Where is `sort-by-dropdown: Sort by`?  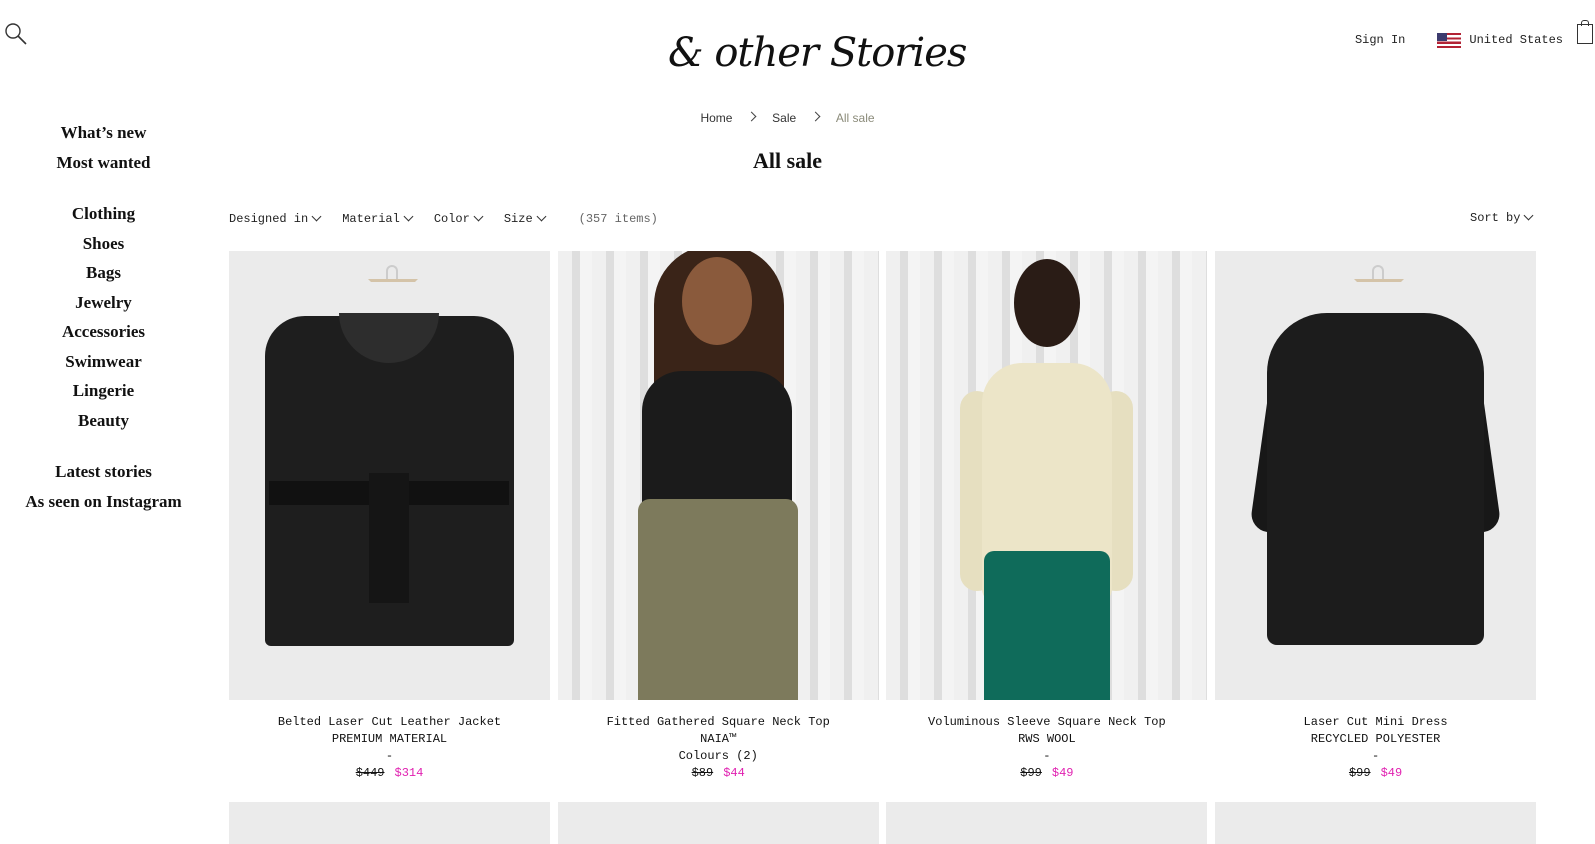
sort-by-dropdown: Sort by is located at coordinates (1502, 217).